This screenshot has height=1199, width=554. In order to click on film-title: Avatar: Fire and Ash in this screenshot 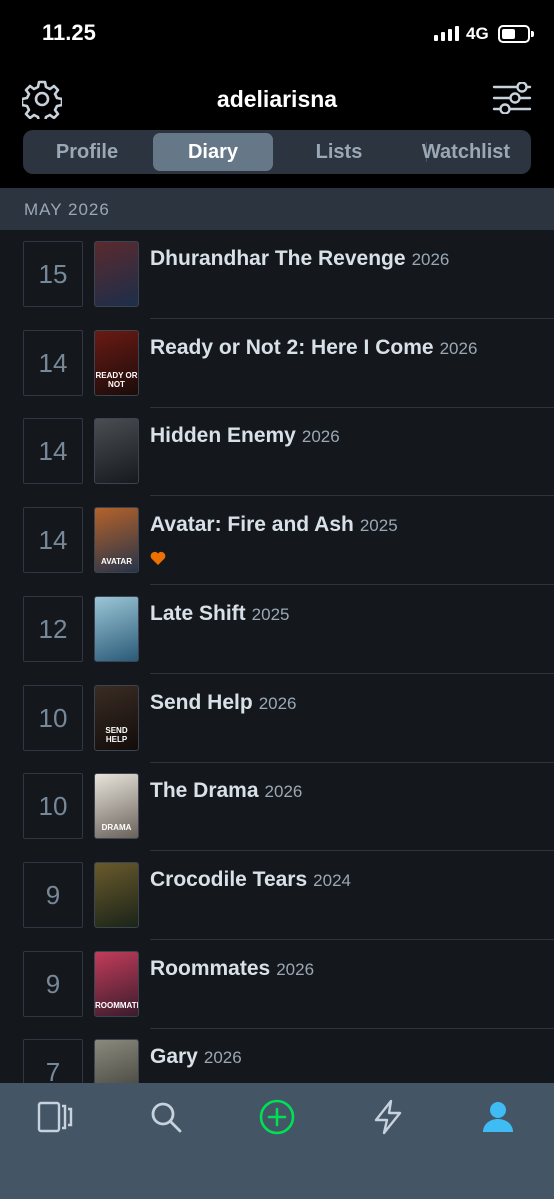, I will do `click(252, 524)`.